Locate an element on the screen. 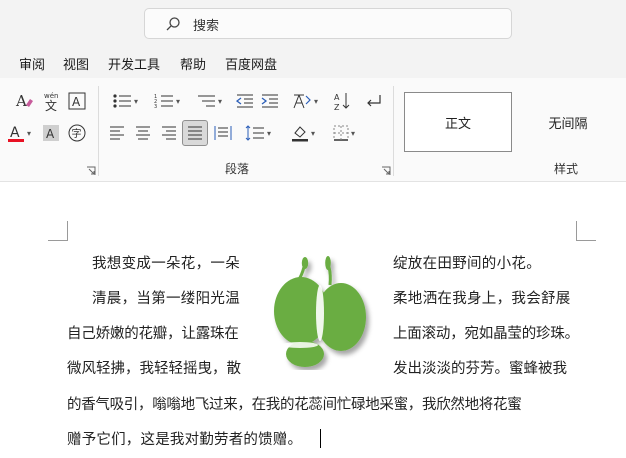 The image size is (626, 458). text-line-left: 清晨，当第一缕阳光温 is located at coordinates (166, 299).